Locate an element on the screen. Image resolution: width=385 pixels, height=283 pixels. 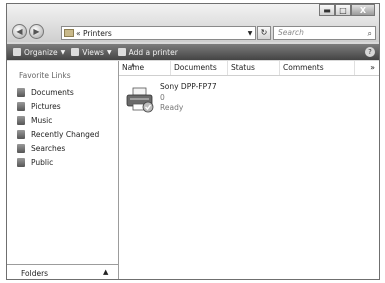
sidebar-item-label: Public is located at coordinates (42, 162).